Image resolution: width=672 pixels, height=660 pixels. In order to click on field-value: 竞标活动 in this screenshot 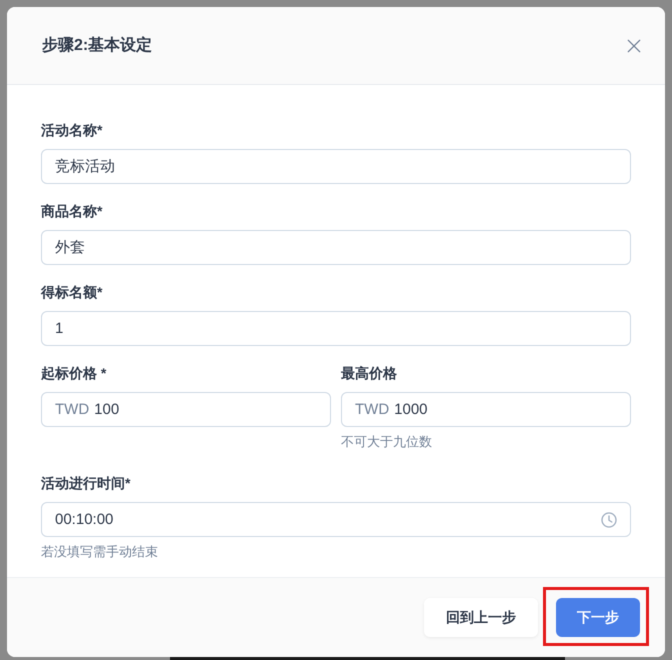, I will do `click(85, 166)`.